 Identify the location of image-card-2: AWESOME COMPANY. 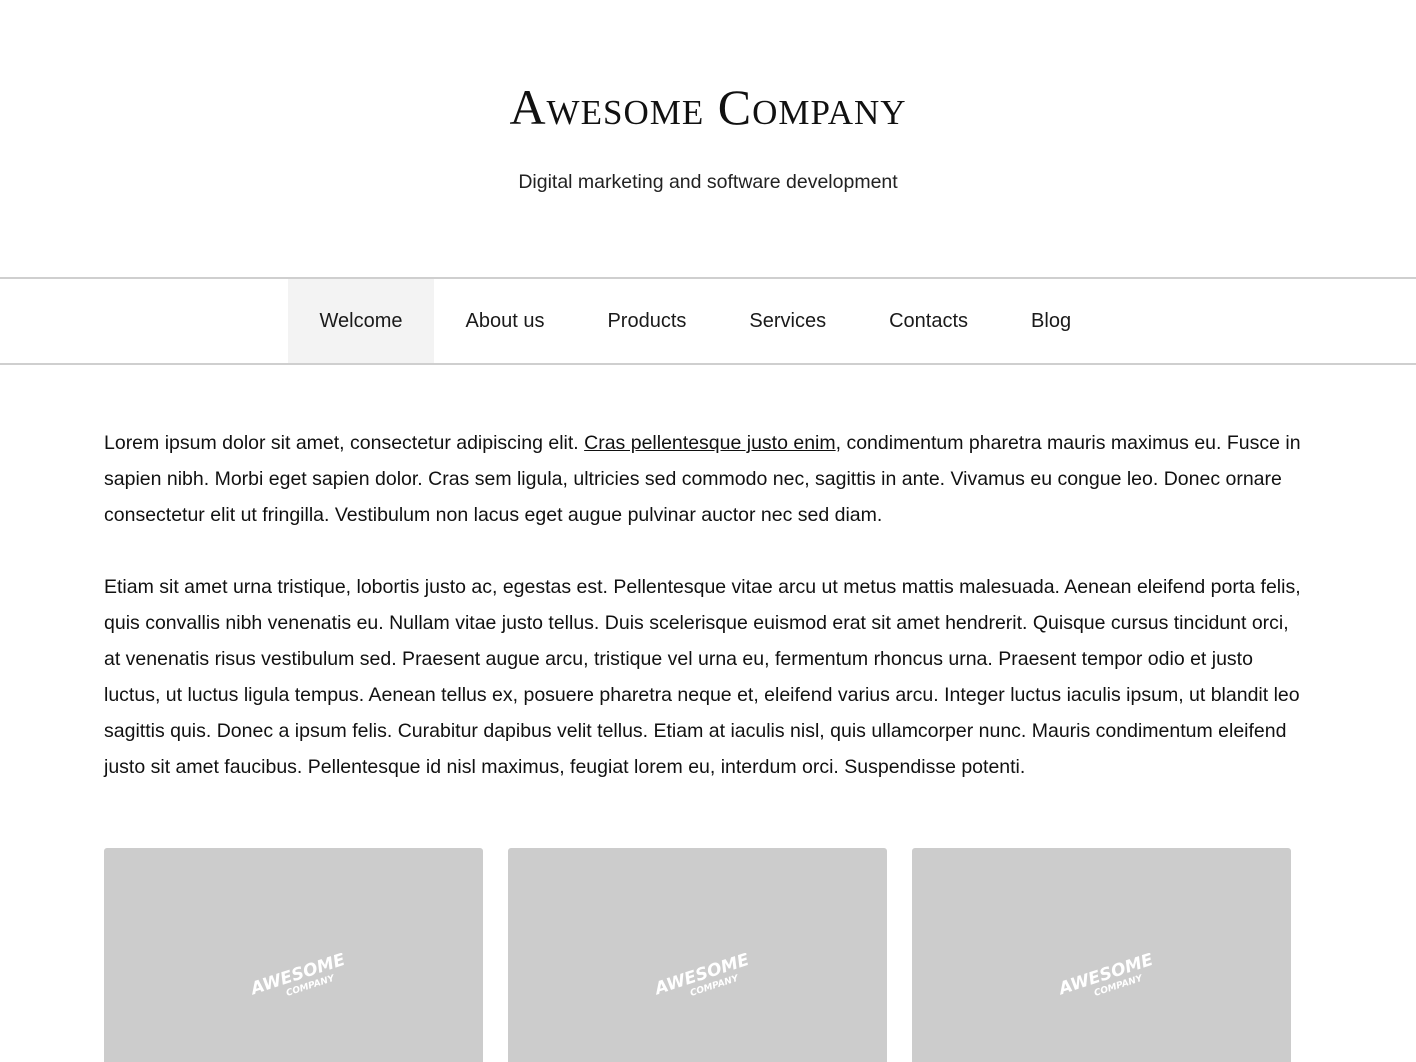
(697, 955).